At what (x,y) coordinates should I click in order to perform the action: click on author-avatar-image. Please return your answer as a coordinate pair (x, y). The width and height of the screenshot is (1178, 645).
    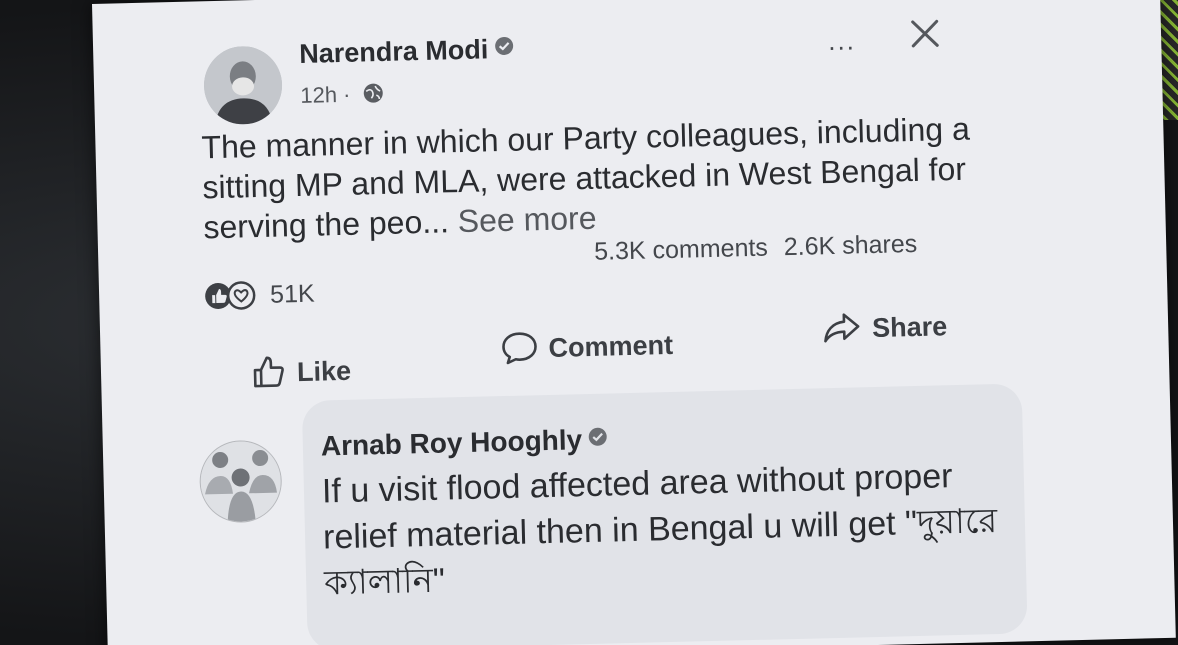
    Looking at the image, I should click on (243, 85).